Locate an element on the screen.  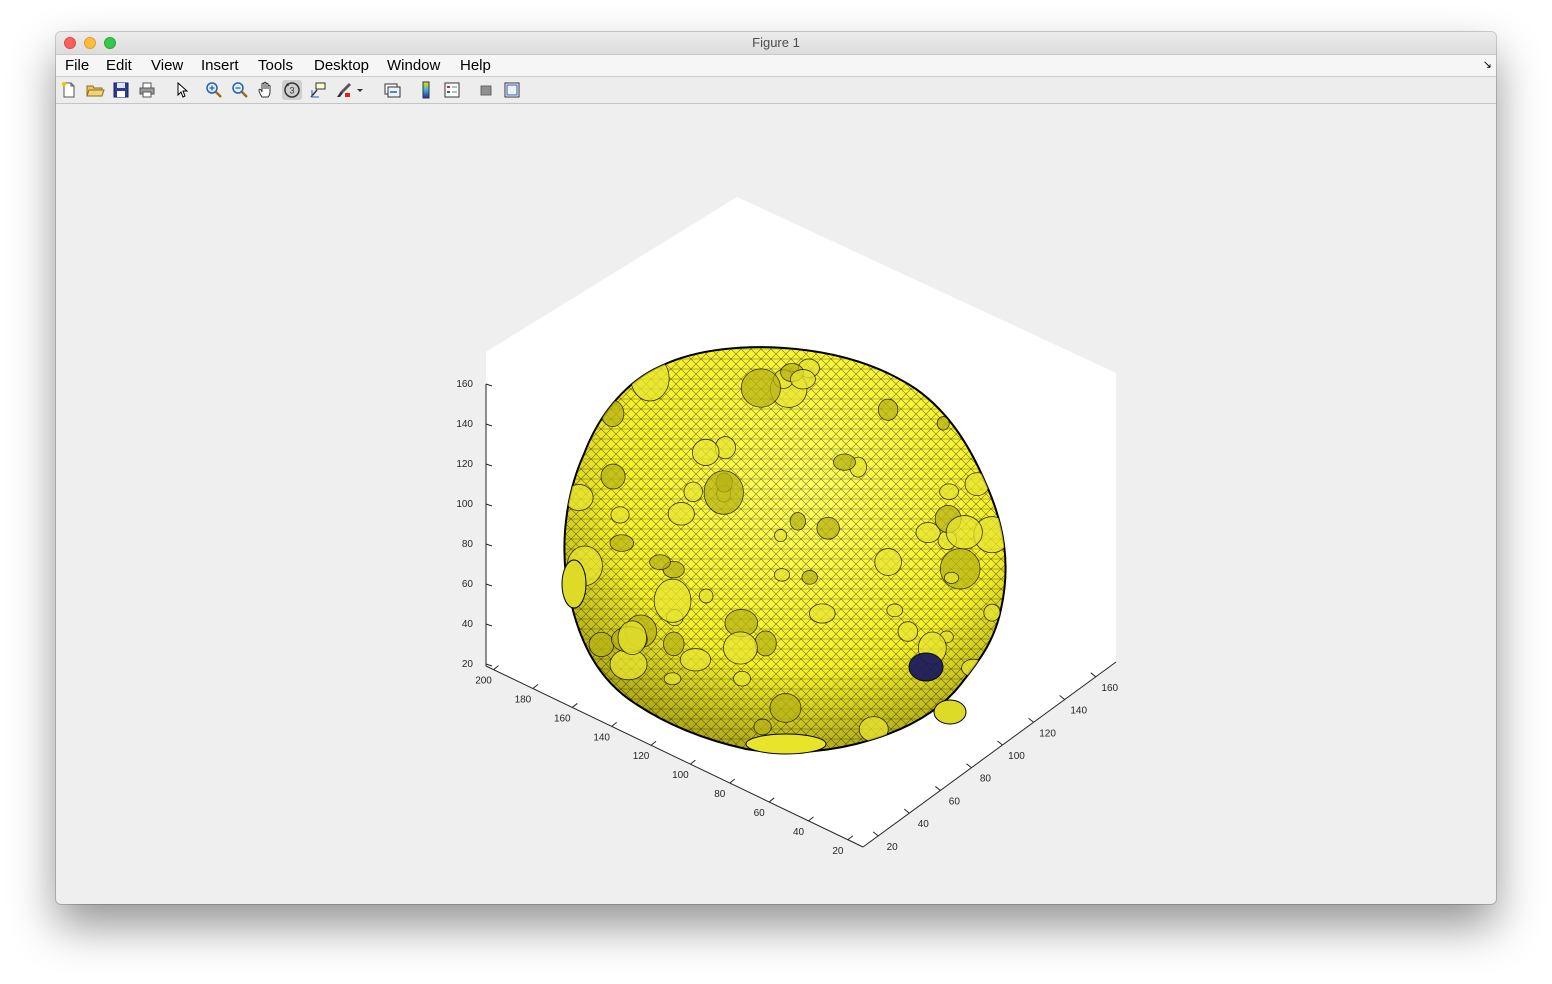
menu-tools: Tools is located at coordinates (275, 65).